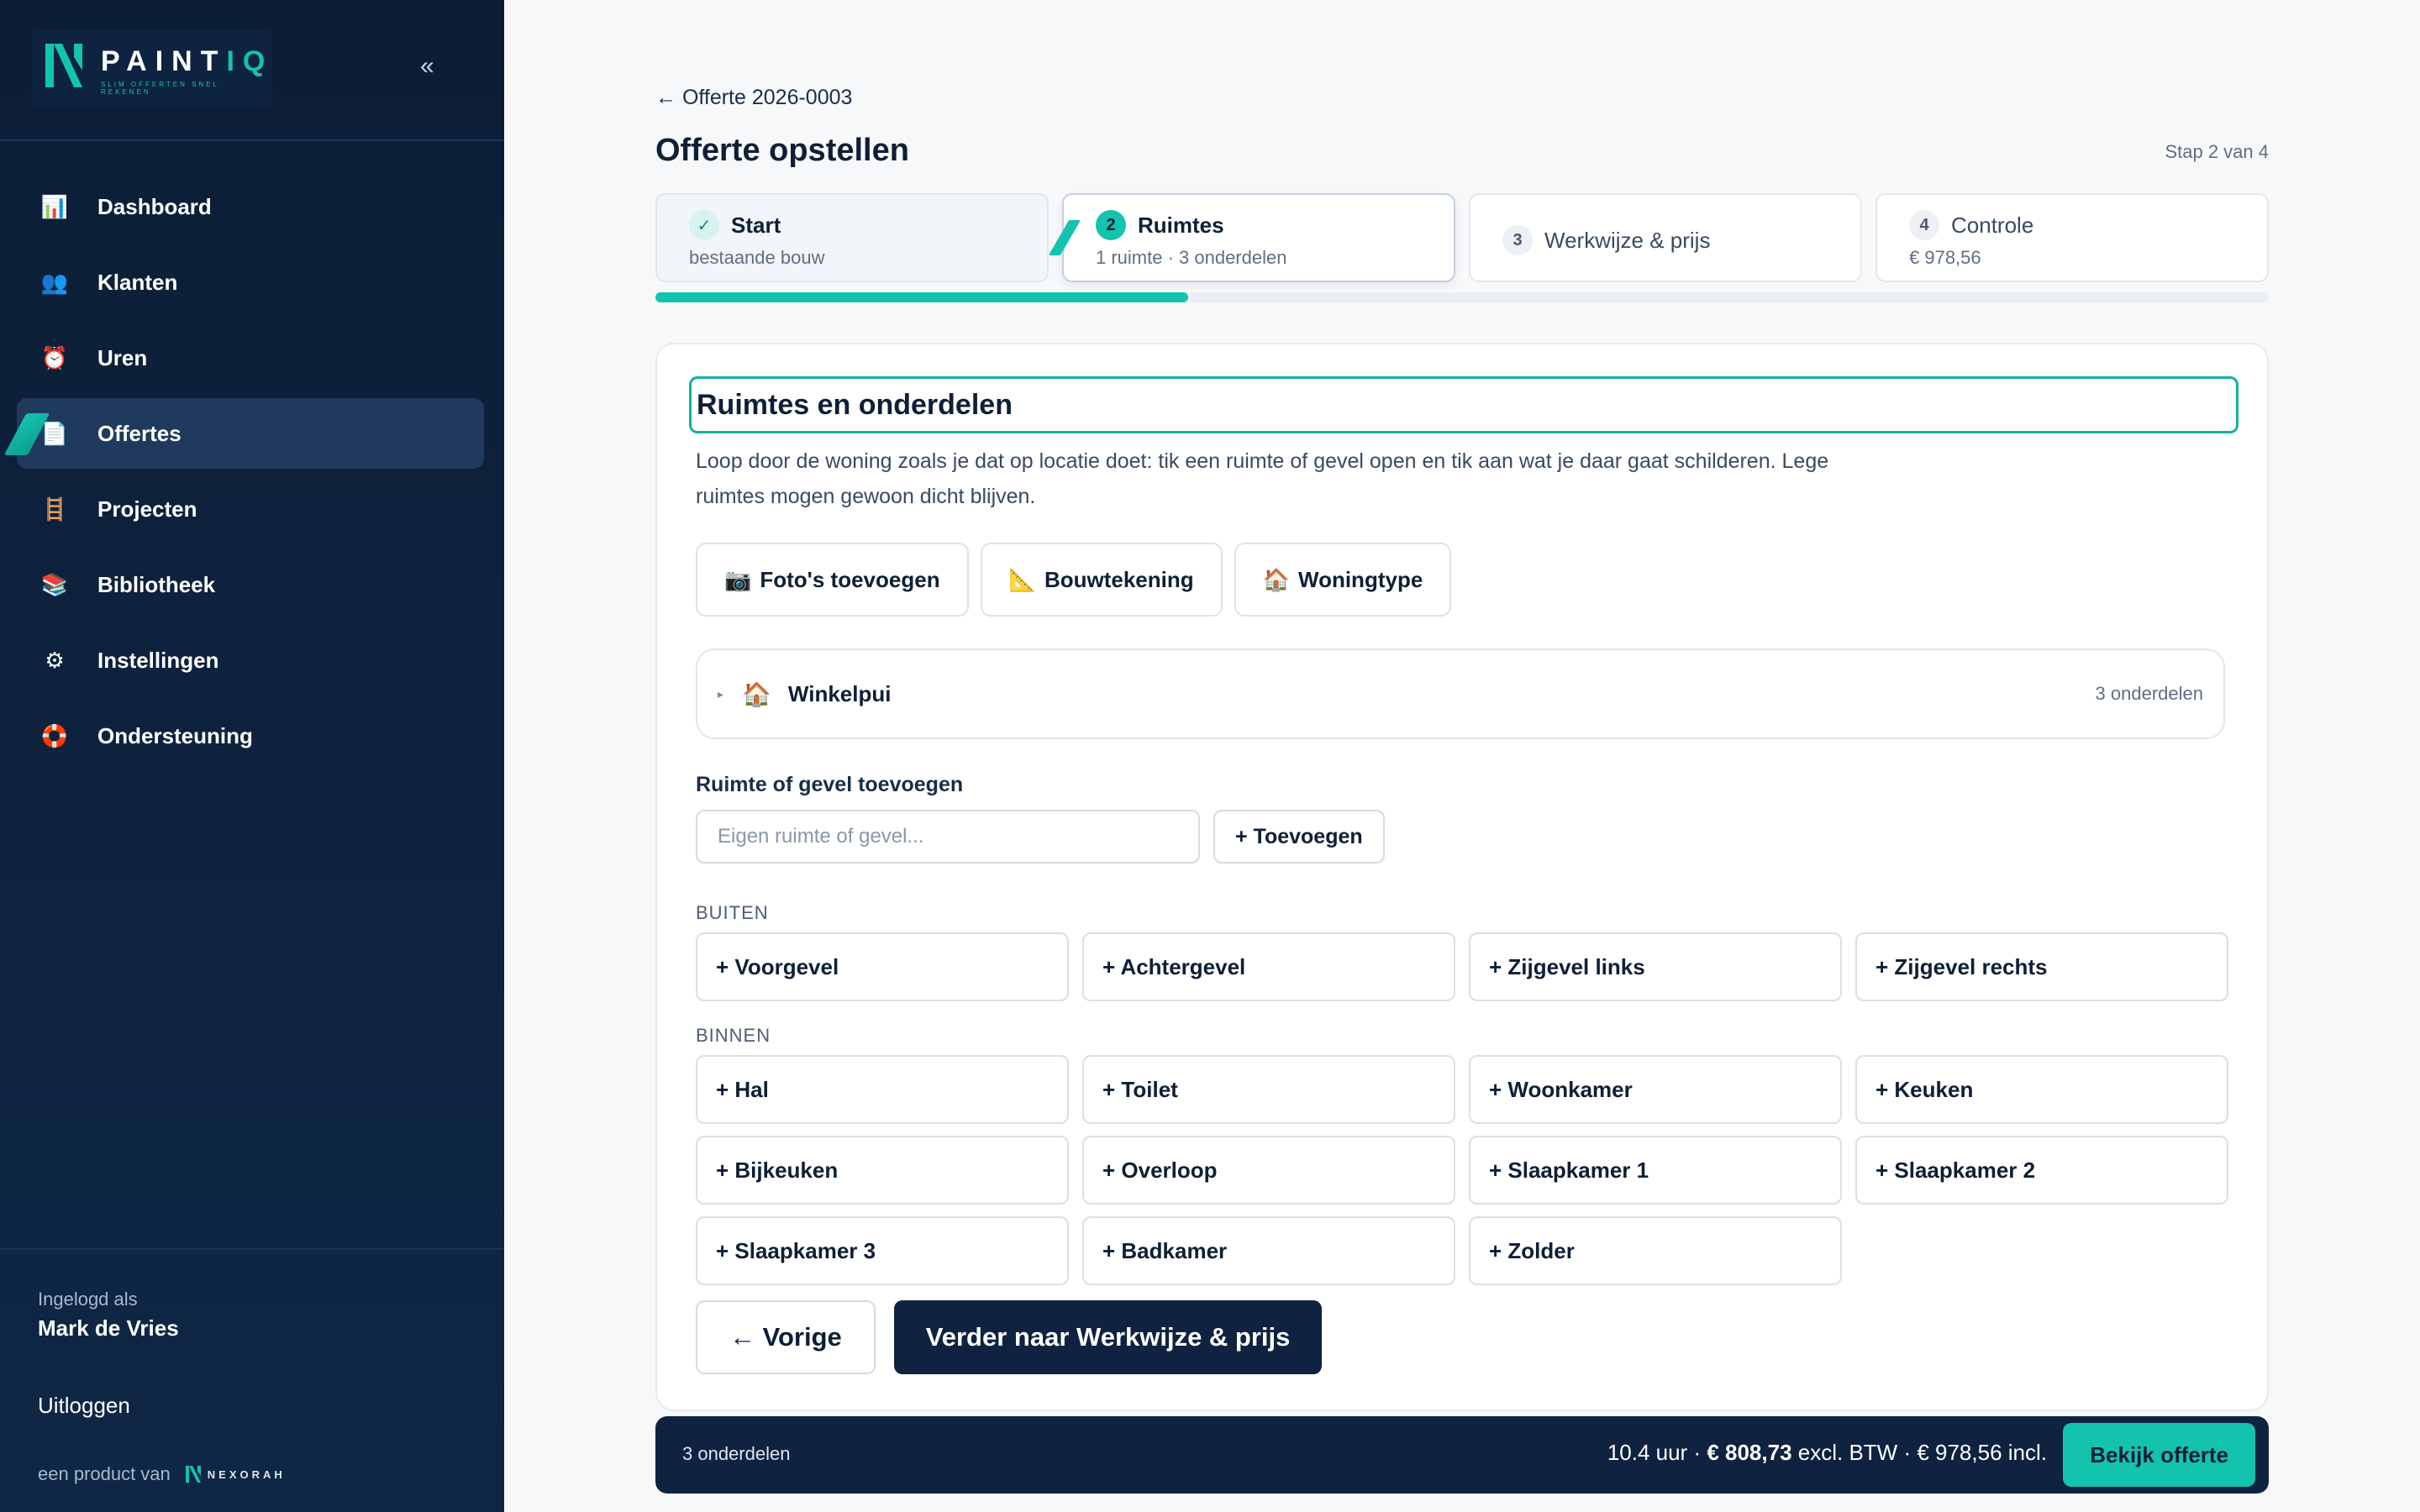  I want to click on logo-wordmark: PAINTIQ, so click(187, 61).